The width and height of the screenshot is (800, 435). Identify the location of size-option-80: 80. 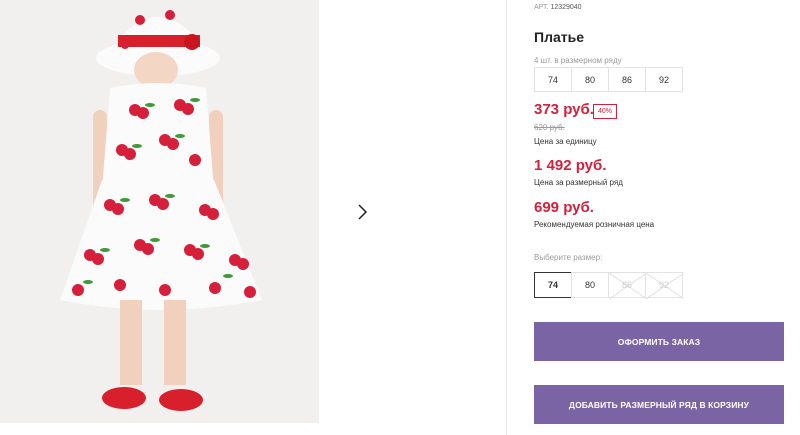
(590, 285).